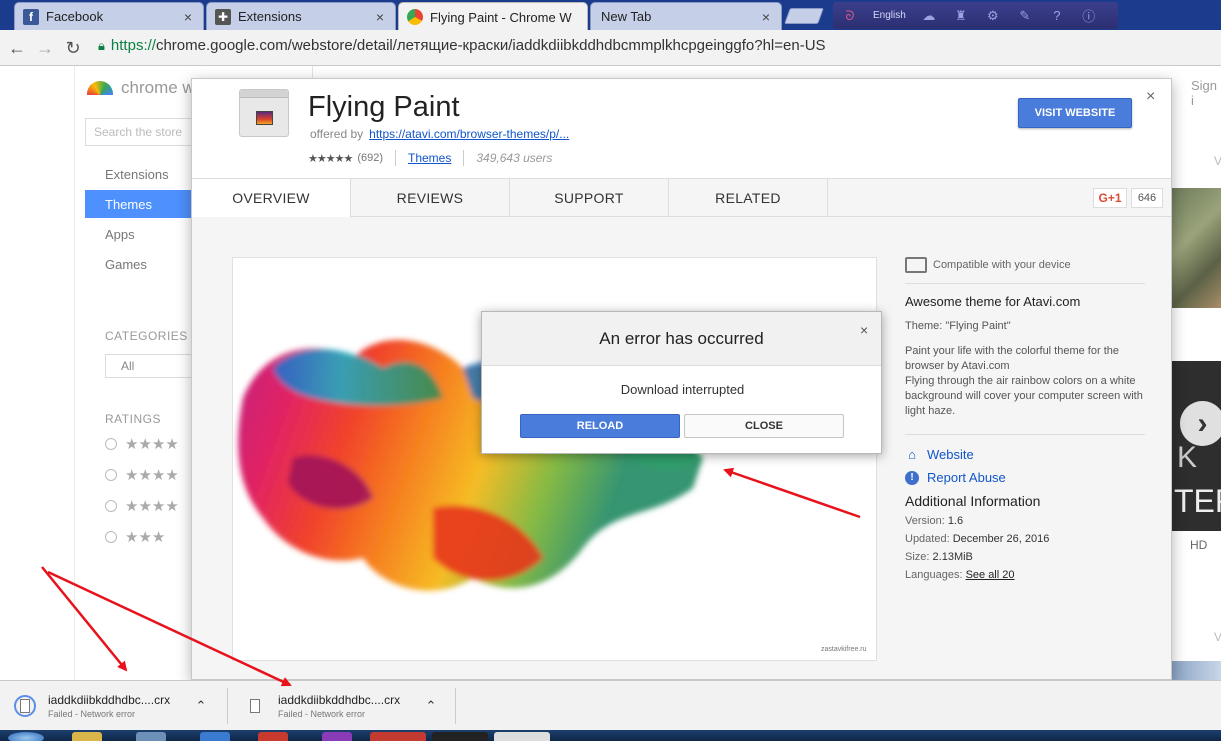 Image resolution: width=1221 pixels, height=741 pixels. Describe the element at coordinates (1025, 575) in the screenshot. I see `languages-row: Languages: See all 20` at that location.